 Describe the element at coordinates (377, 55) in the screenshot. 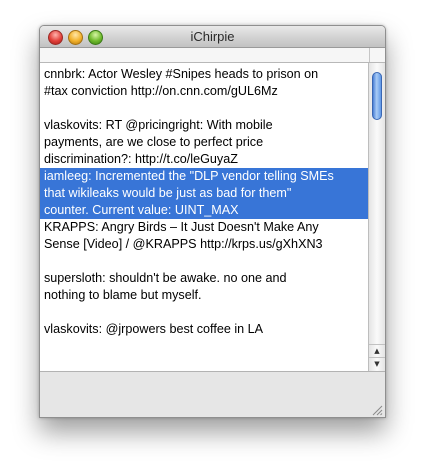

I see `compose-field-end` at that location.